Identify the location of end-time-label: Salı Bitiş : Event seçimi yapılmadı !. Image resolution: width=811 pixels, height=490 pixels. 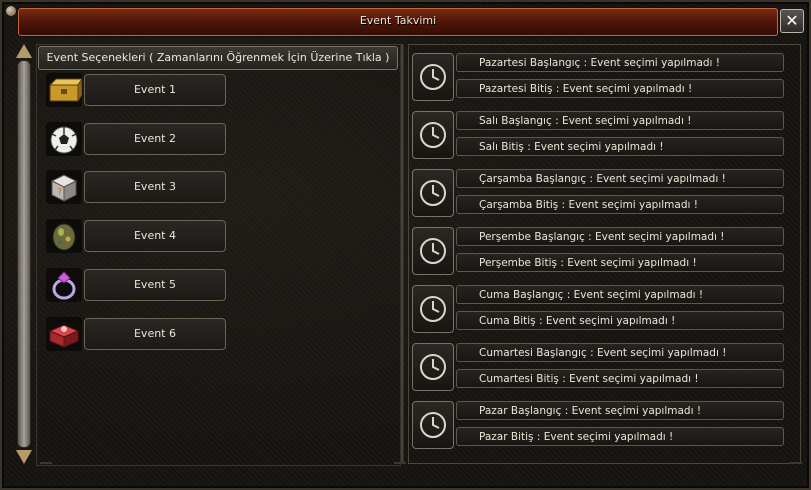
(620, 146).